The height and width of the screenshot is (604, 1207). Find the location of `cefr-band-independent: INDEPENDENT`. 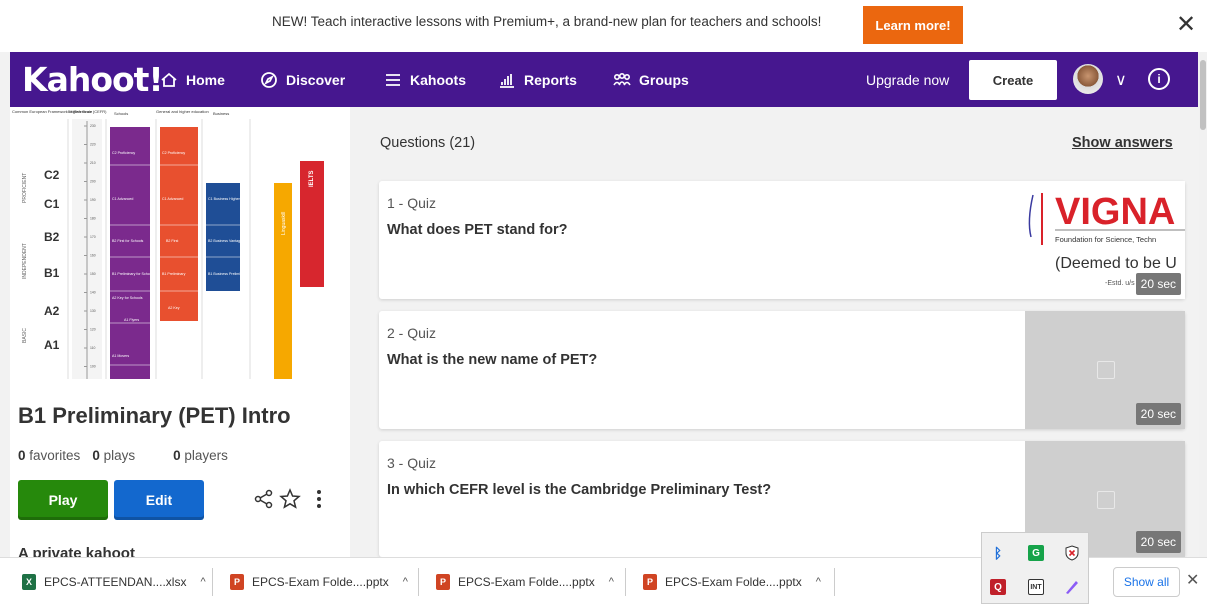

cefr-band-independent: INDEPENDENT is located at coordinates (25, 261).